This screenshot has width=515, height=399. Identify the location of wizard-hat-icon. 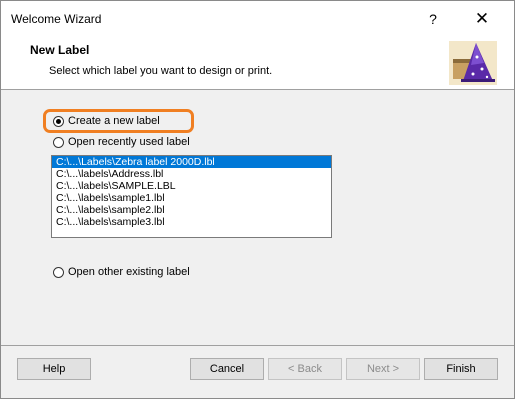
(473, 63).